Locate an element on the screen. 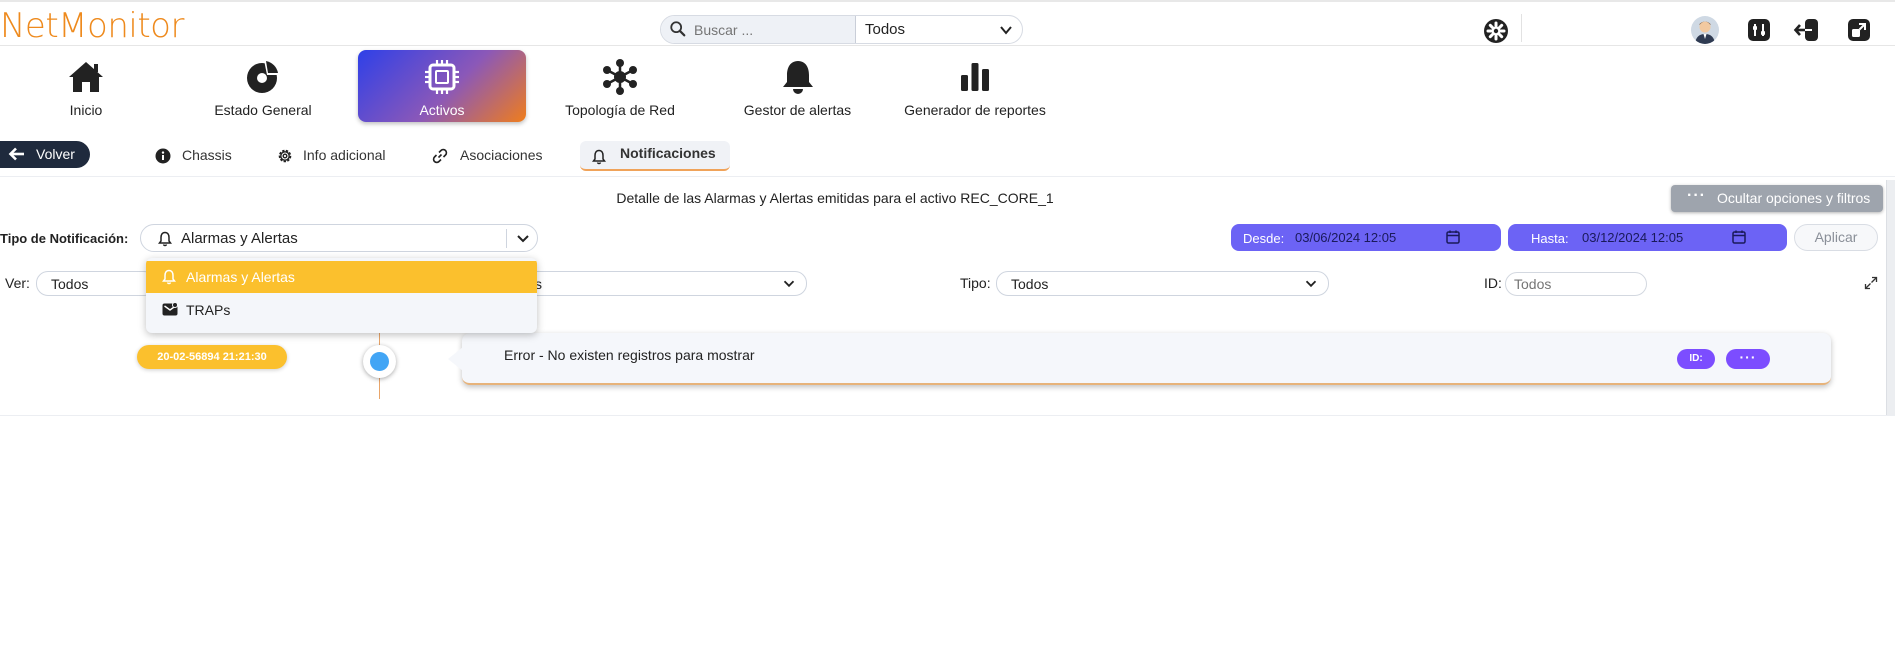 The height and width of the screenshot is (648, 1895). tab-chassis: Chassis is located at coordinates (202, 156).